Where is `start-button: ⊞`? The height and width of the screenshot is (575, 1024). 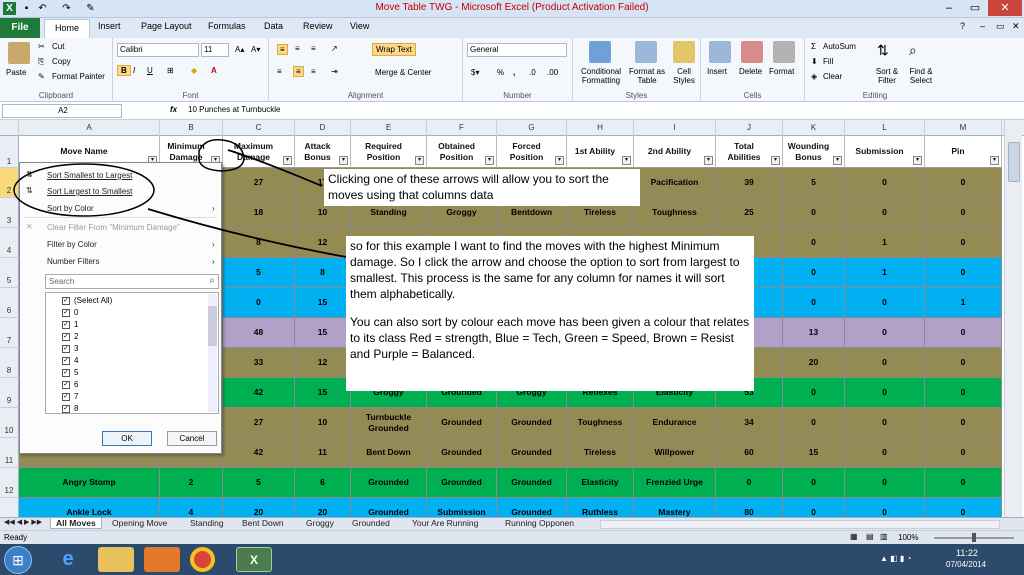 start-button: ⊞ is located at coordinates (18, 560).